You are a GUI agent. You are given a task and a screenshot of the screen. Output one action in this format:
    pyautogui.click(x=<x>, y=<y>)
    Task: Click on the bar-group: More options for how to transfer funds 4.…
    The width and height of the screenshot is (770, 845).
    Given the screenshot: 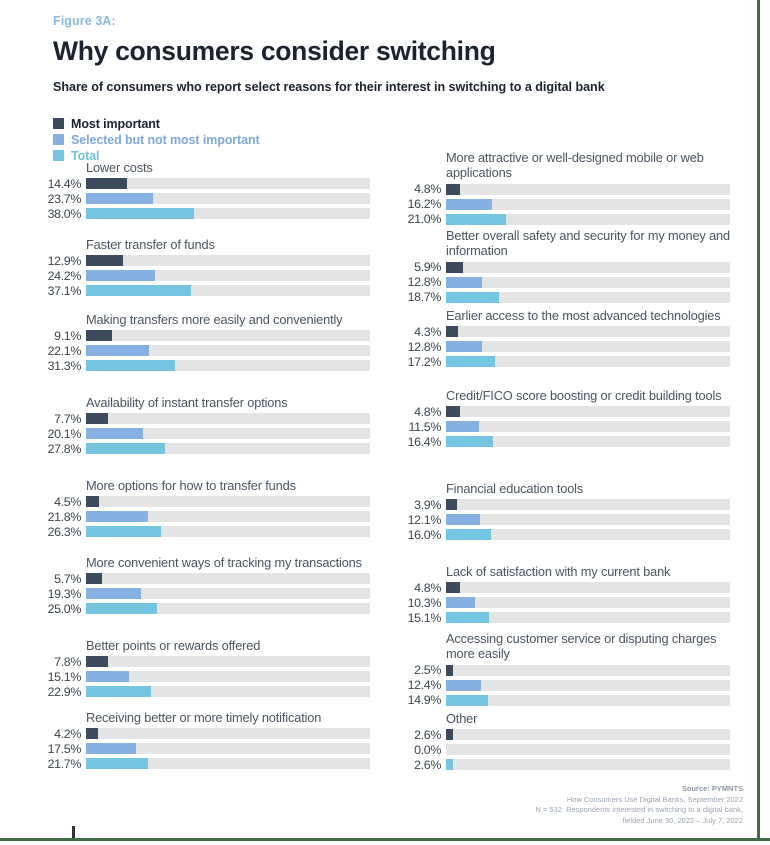 What is the action you would take?
    pyautogui.click(x=211, y=508)
    